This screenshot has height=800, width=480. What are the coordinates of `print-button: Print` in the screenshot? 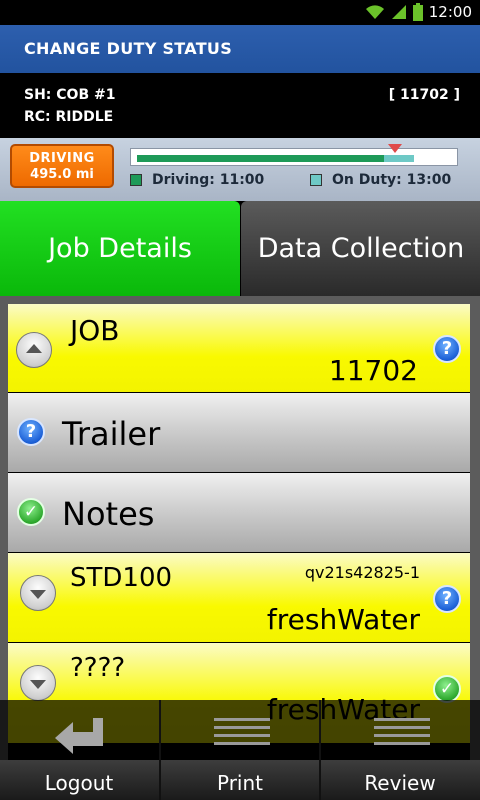 It's located at (240, 750).